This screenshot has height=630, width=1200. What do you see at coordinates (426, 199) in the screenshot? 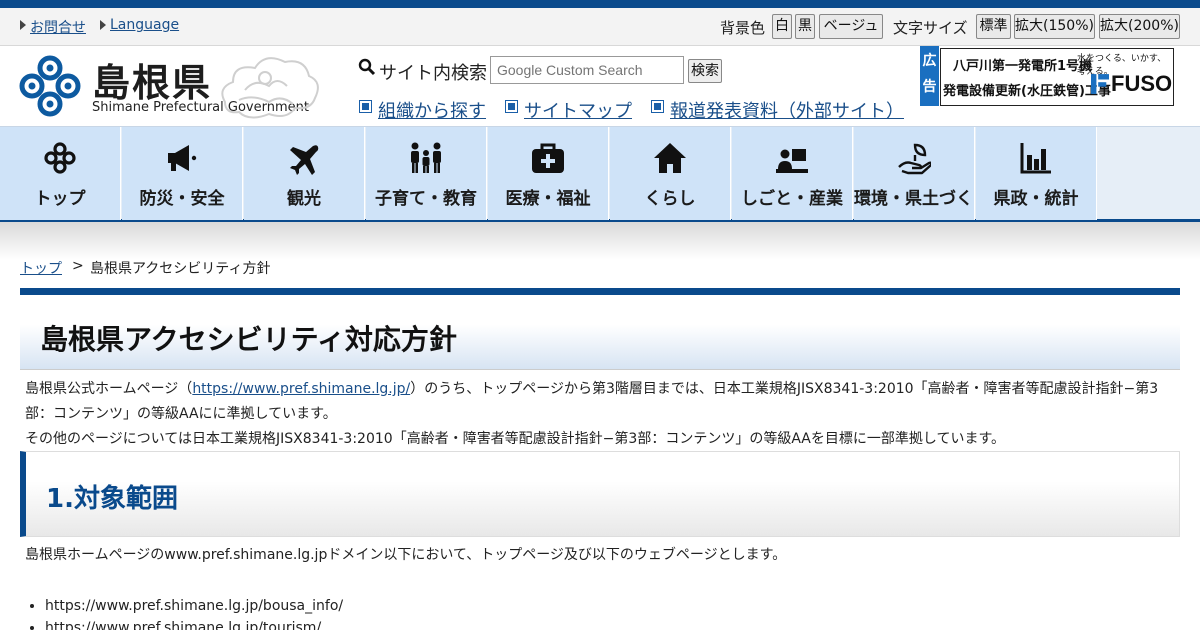
I see `nav-label: 子育て・教育` at bounding box center [426, 199].